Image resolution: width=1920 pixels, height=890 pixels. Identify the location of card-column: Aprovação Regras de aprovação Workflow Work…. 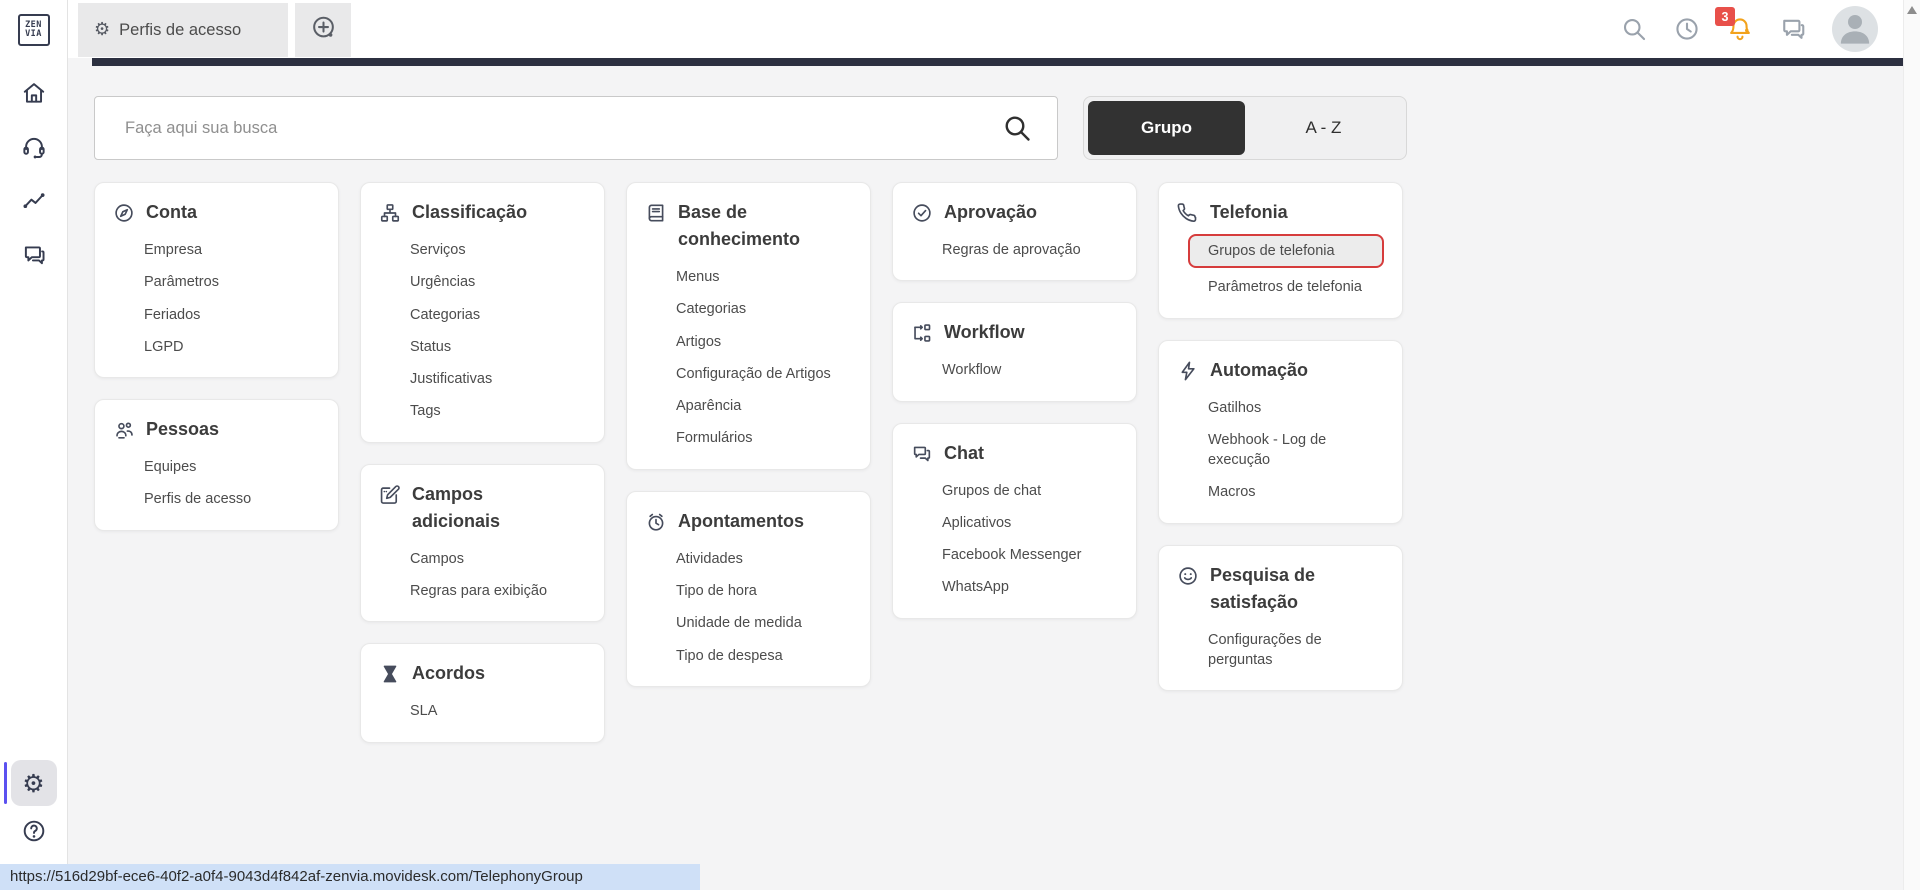
(1014, 400).